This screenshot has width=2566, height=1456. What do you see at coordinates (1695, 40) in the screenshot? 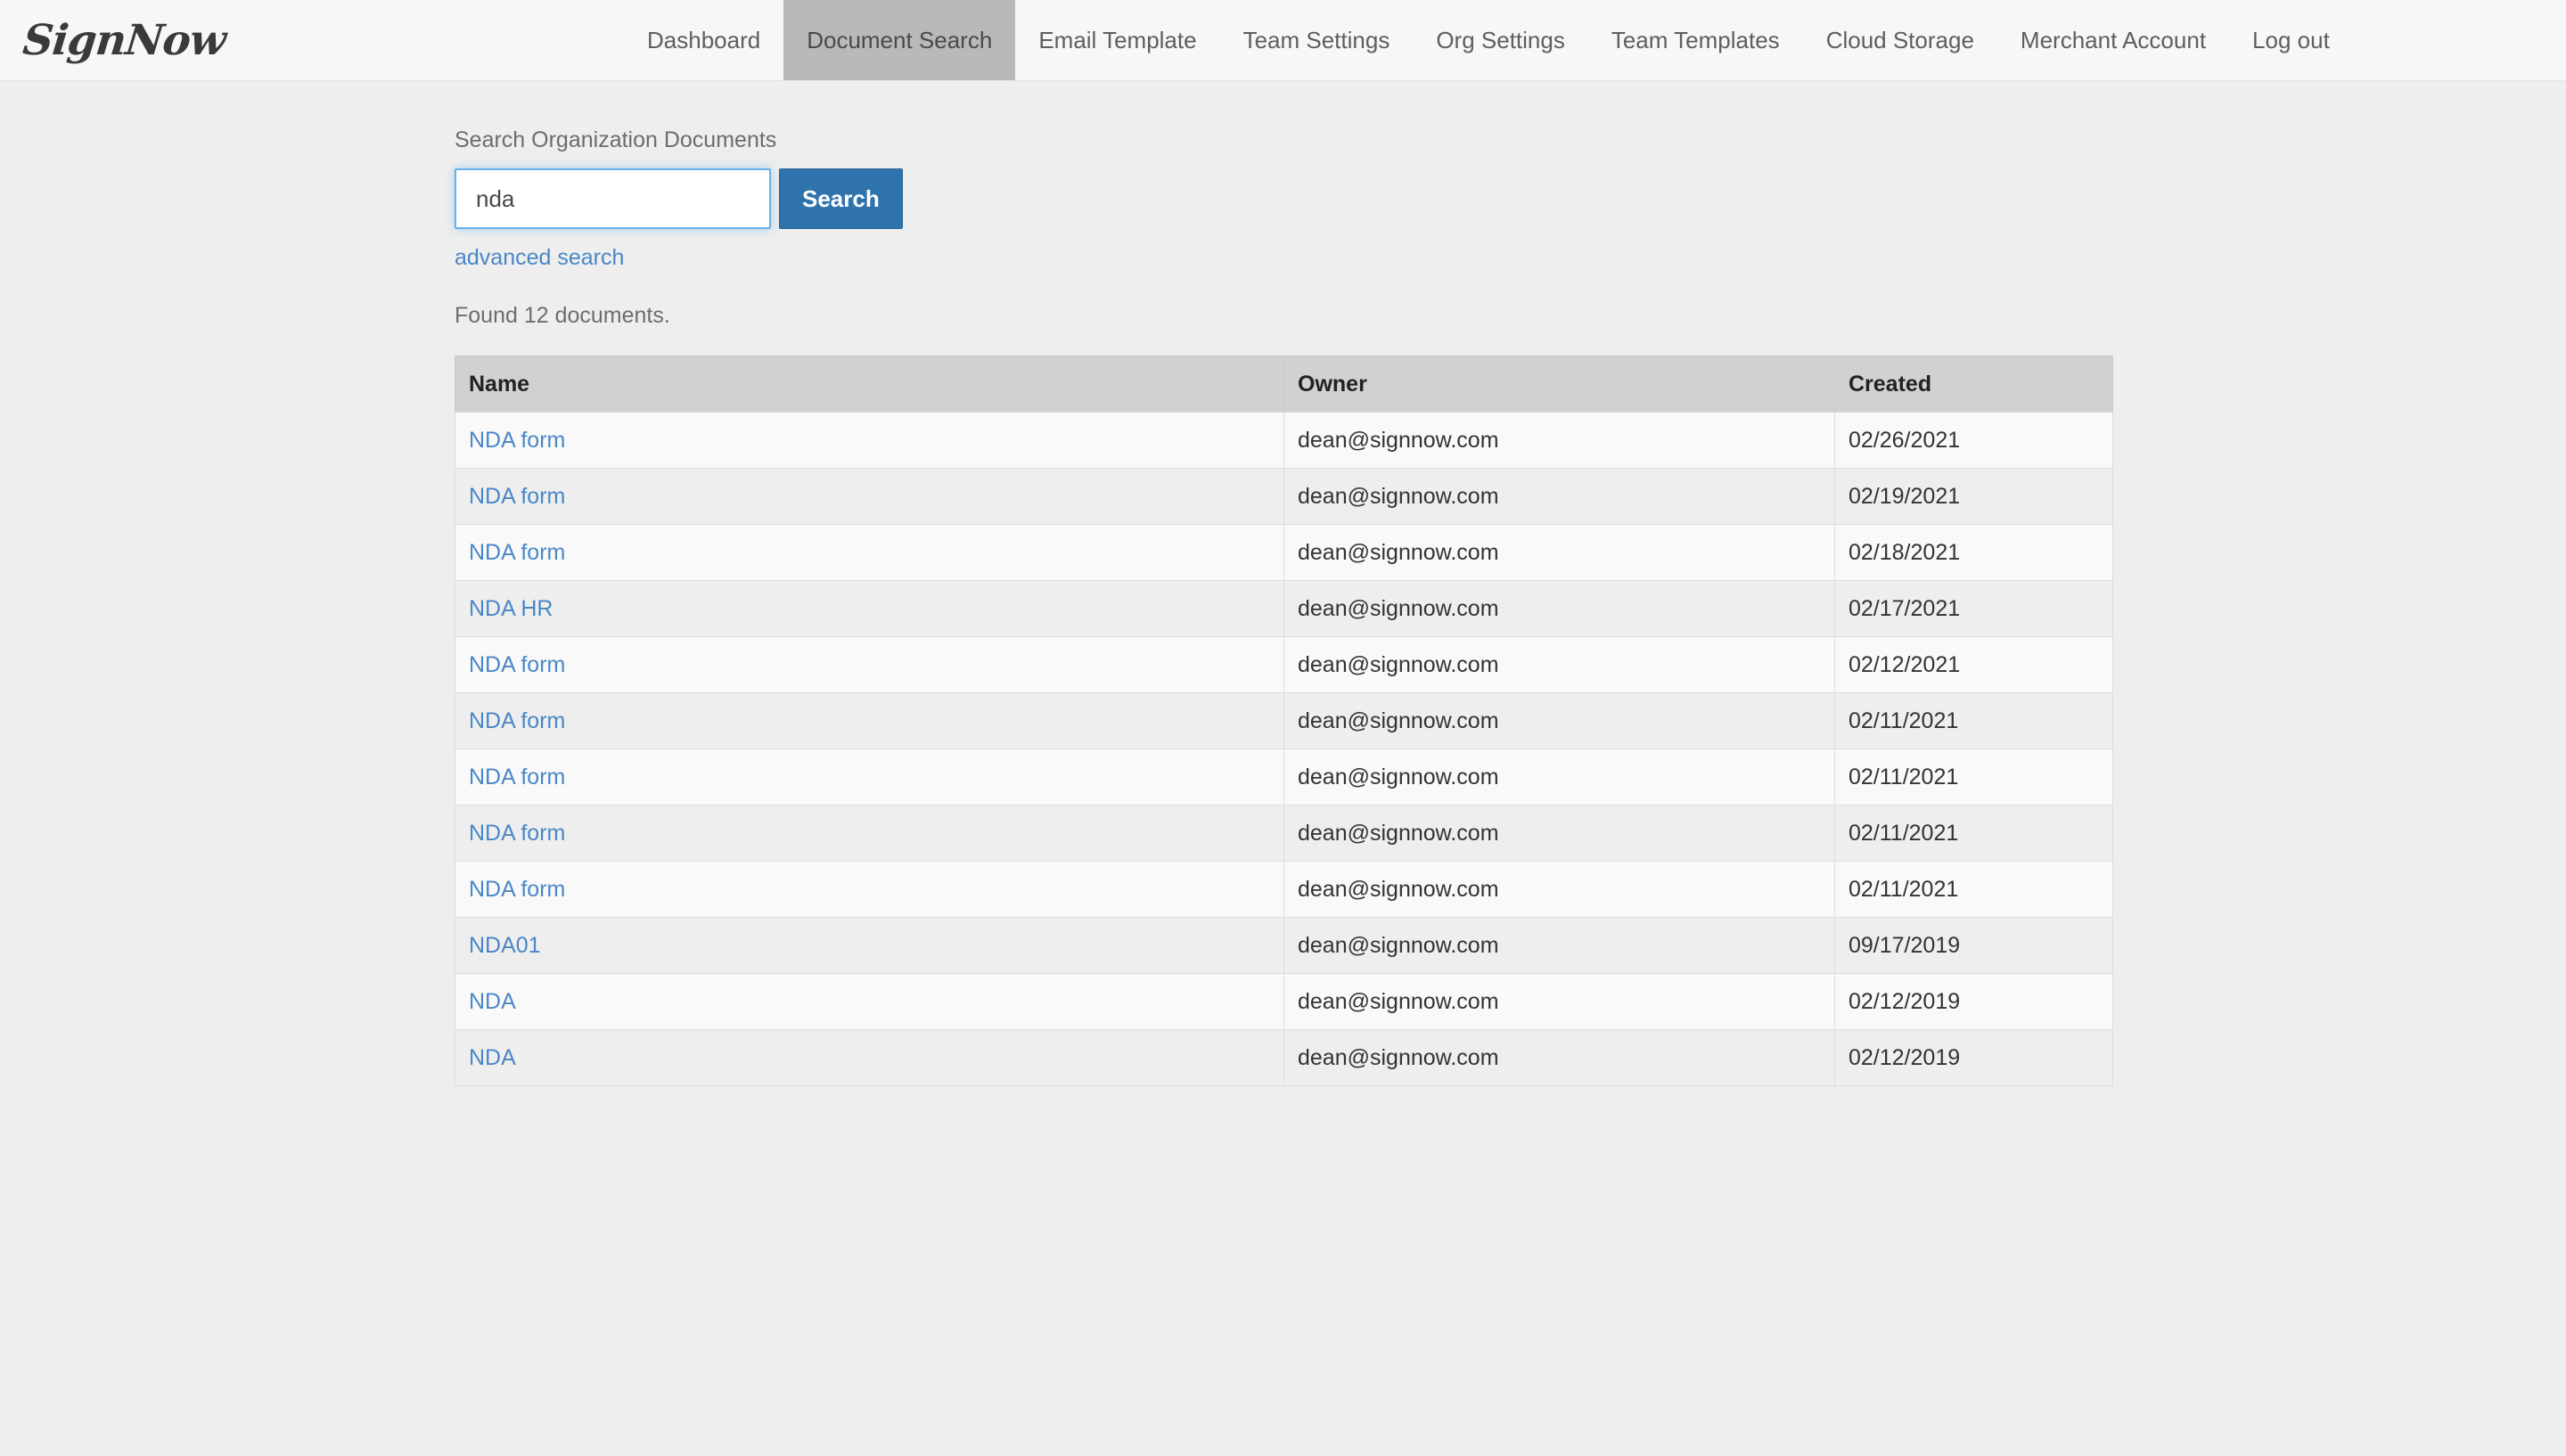
I see `nav-item-team-templates: Team Templates` at bounding box center [1695, 40].